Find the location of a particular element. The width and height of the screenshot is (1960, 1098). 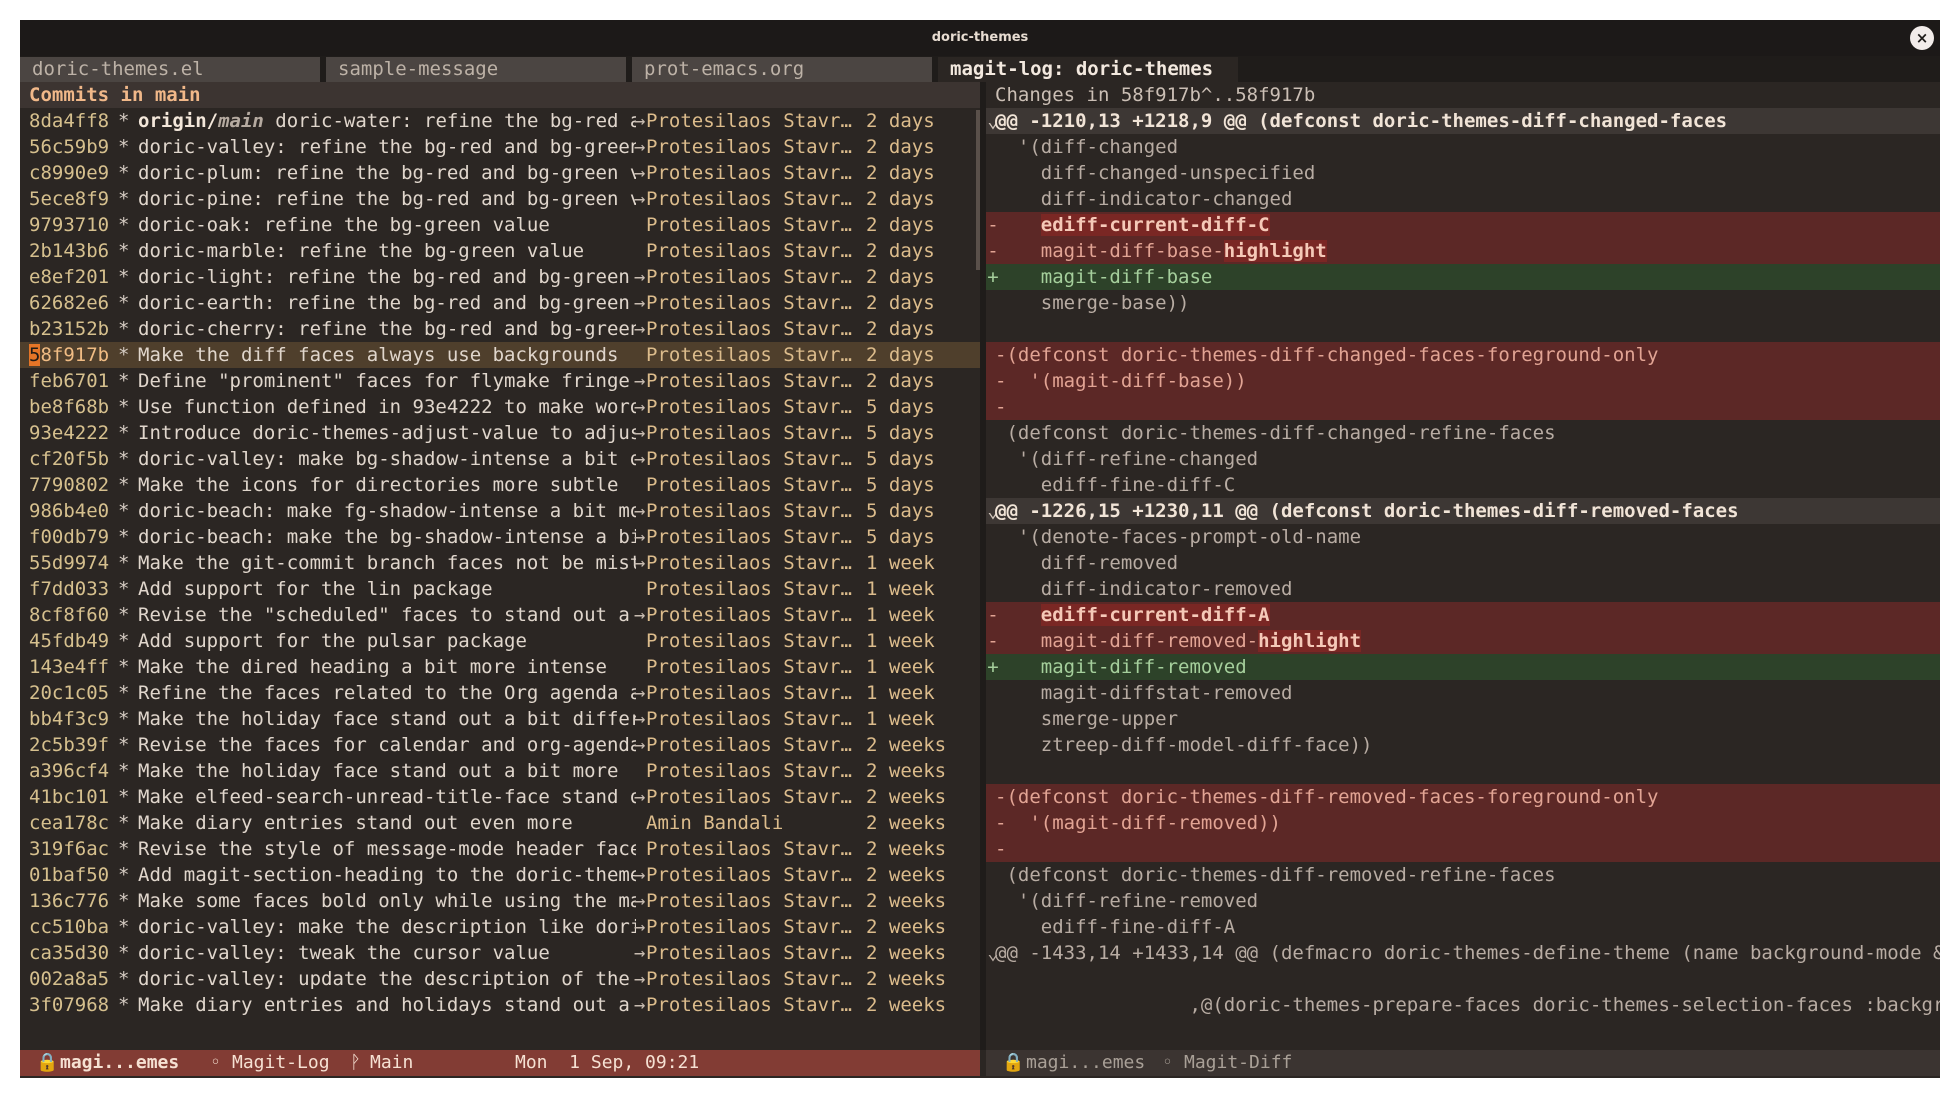

commit-hash: cc510ba is located at coordinates (69, 927).